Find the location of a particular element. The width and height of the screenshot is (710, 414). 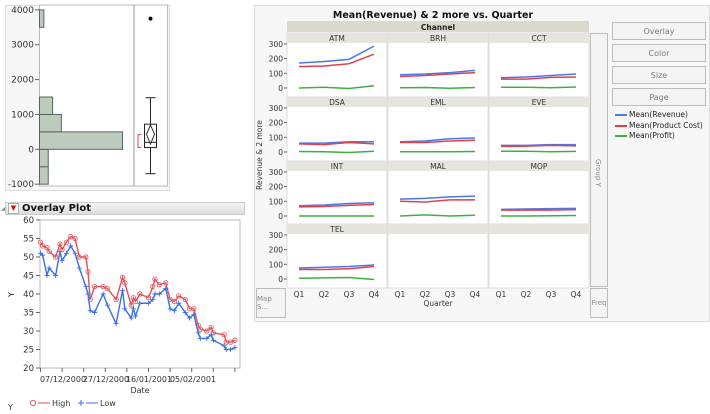

group-y-zone: Group Y is located at coordinates (599, 160).